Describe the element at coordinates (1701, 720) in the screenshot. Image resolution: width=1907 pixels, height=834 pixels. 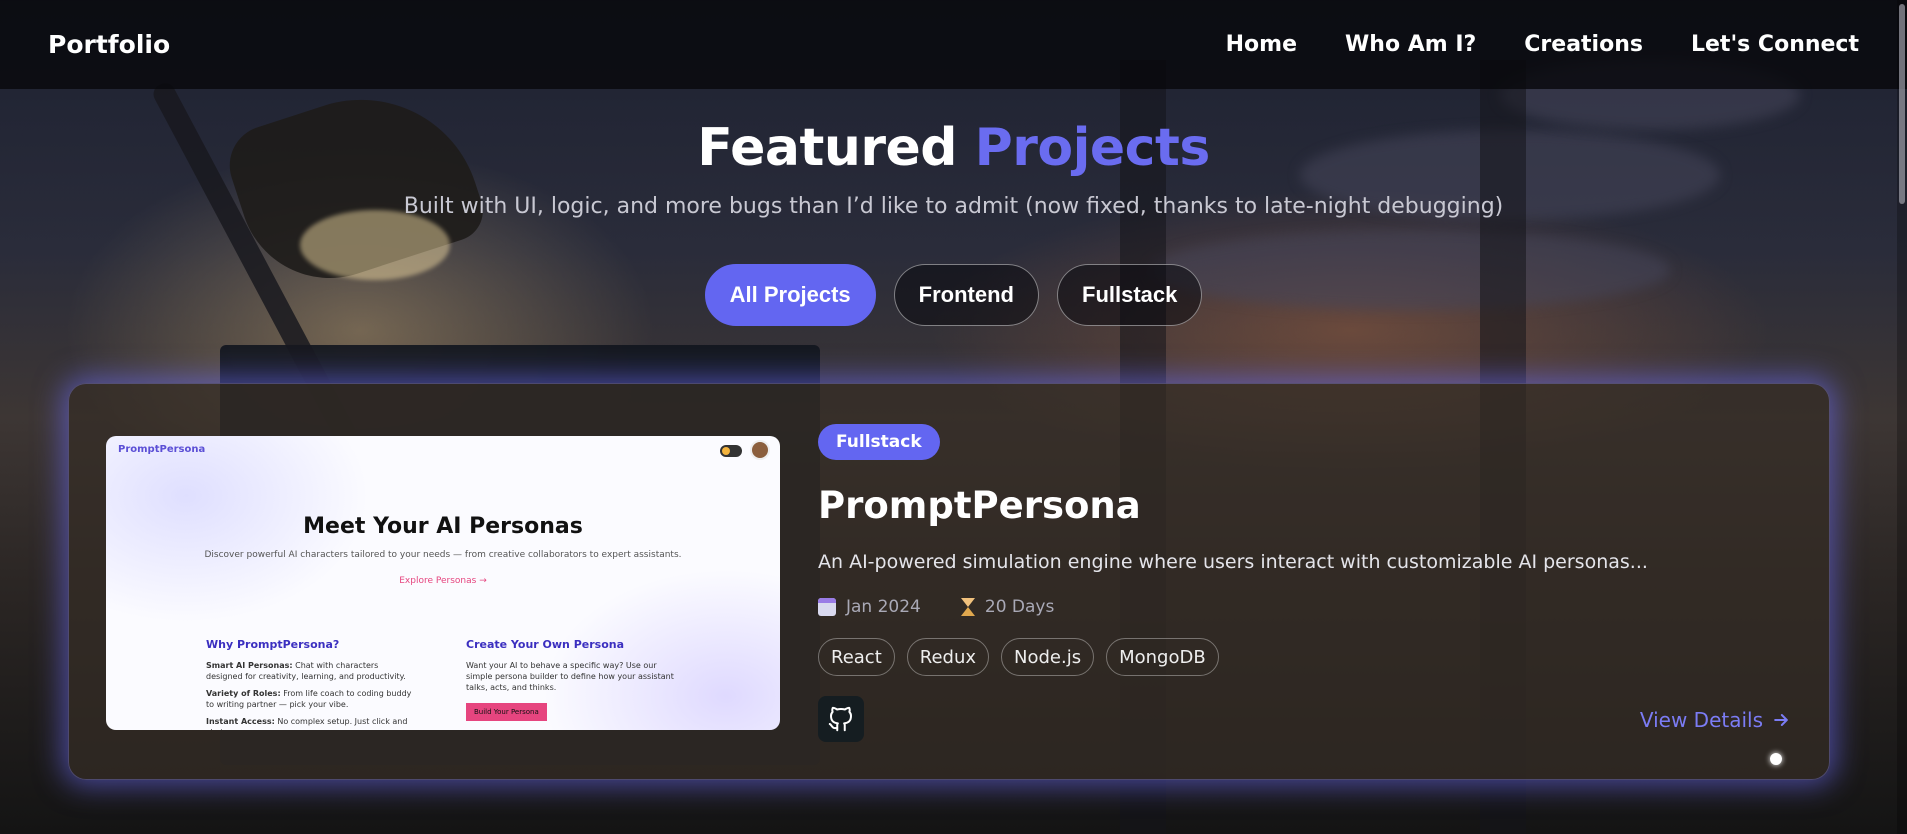
I see `view-details-label: View Details` at that location.